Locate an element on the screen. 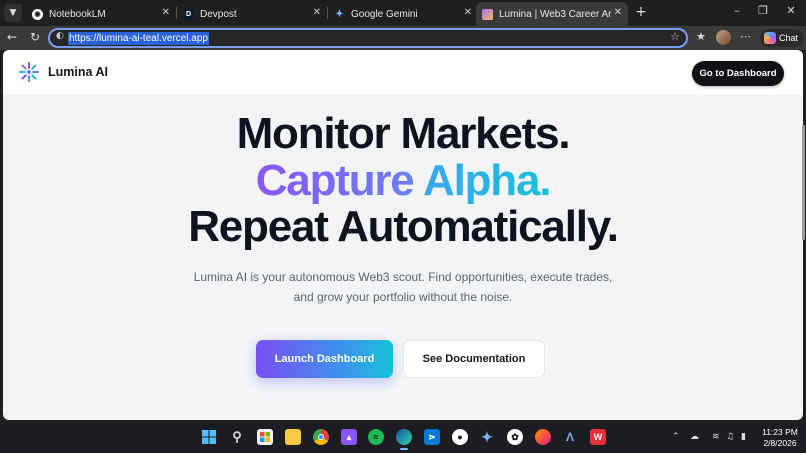 The height and width of the screenshot is (453, 806). reload-icon: ↻ is located at coordinates (35, 37).